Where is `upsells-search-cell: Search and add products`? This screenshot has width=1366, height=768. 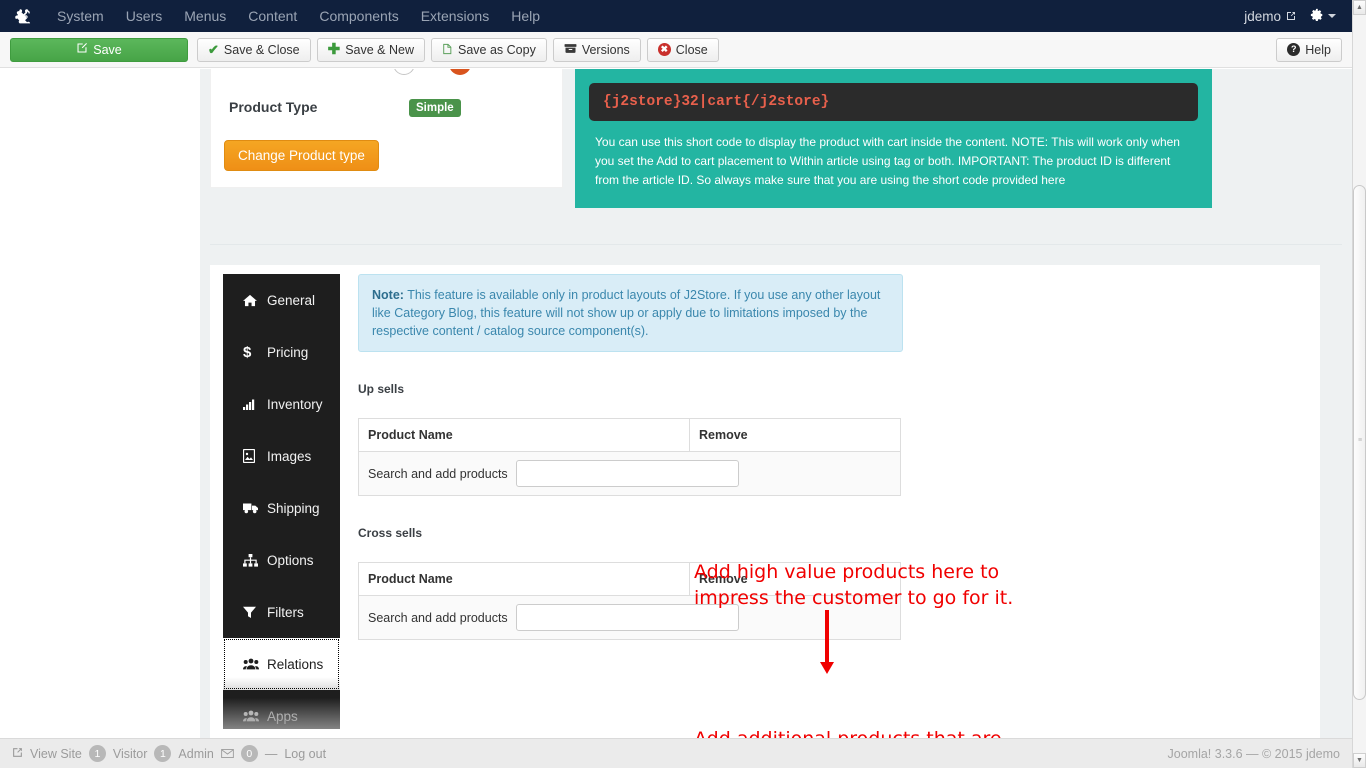 upsells-search-cell: Search and add products is located at coordinates (629, 473).